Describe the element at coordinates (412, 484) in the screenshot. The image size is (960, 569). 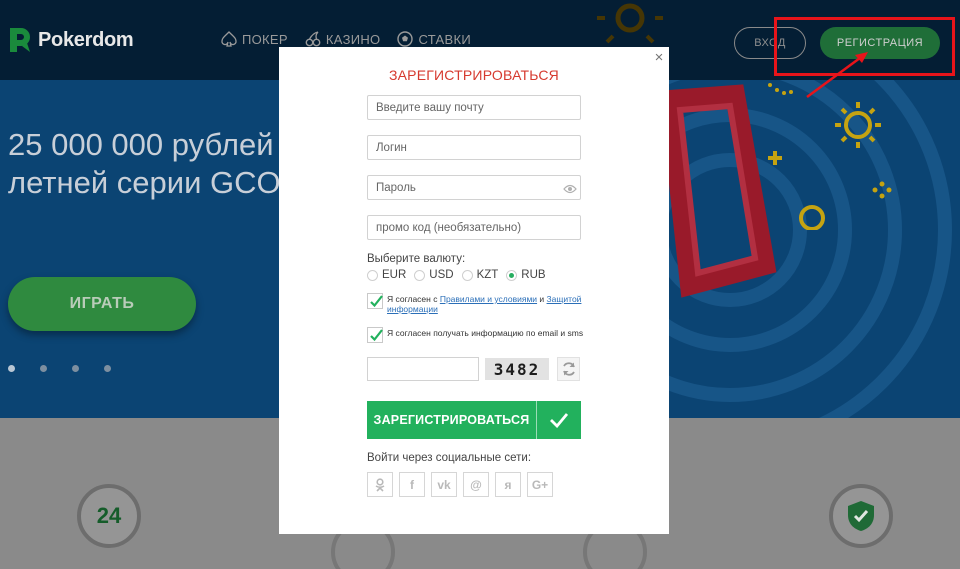
I see `facebook-icon: f` at that location.